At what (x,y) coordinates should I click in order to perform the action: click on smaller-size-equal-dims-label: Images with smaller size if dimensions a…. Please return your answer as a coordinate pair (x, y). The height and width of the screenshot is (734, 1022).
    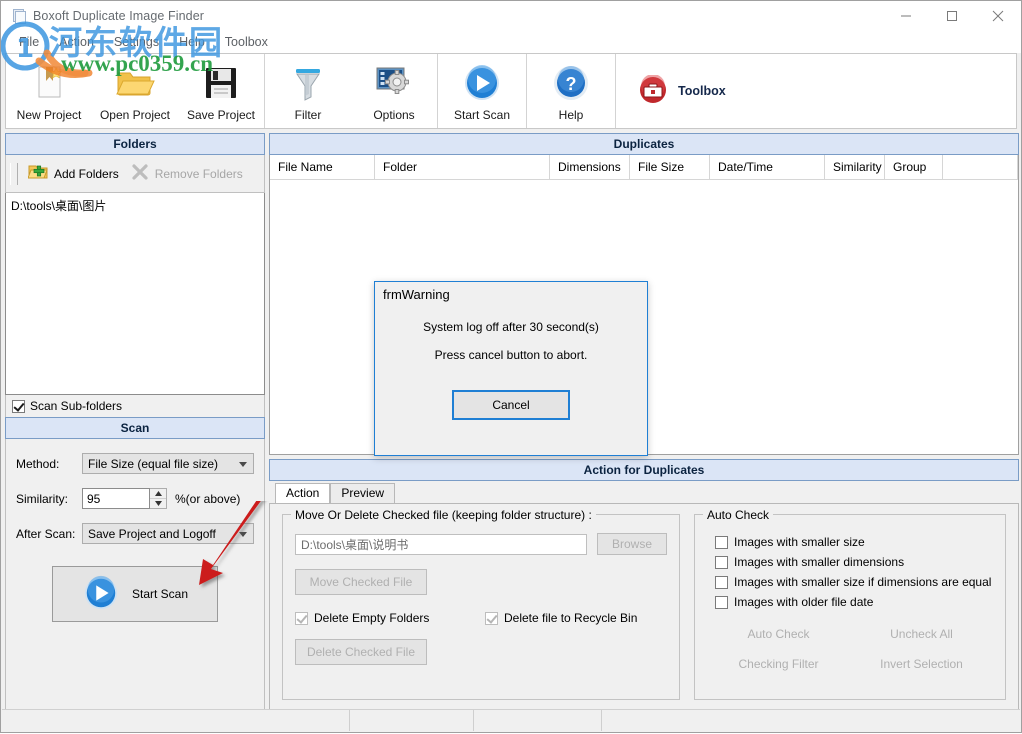
    Looking at the image, I should click on (863, 582).